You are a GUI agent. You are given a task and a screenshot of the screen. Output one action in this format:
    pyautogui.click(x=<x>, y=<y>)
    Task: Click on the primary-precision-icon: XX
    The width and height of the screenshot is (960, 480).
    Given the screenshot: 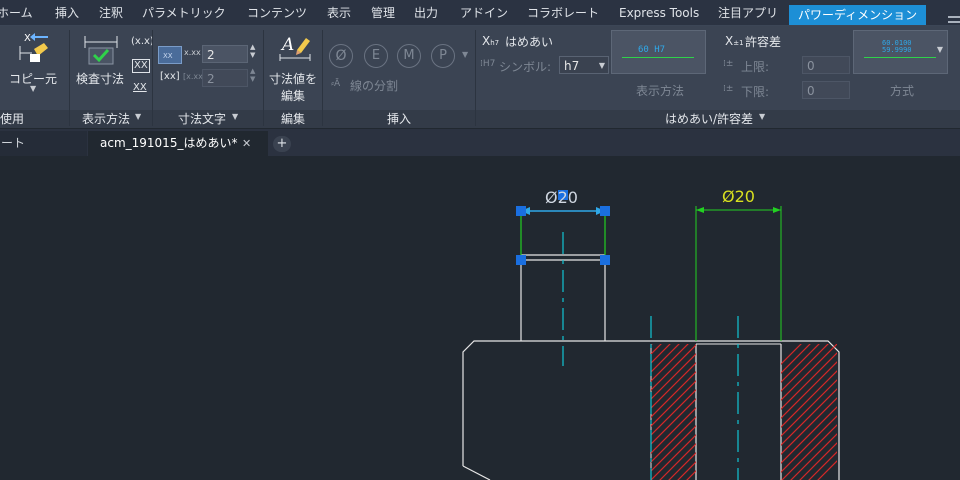 What is the action you would take?
    pyautogui.click(x=170, y=55)
    